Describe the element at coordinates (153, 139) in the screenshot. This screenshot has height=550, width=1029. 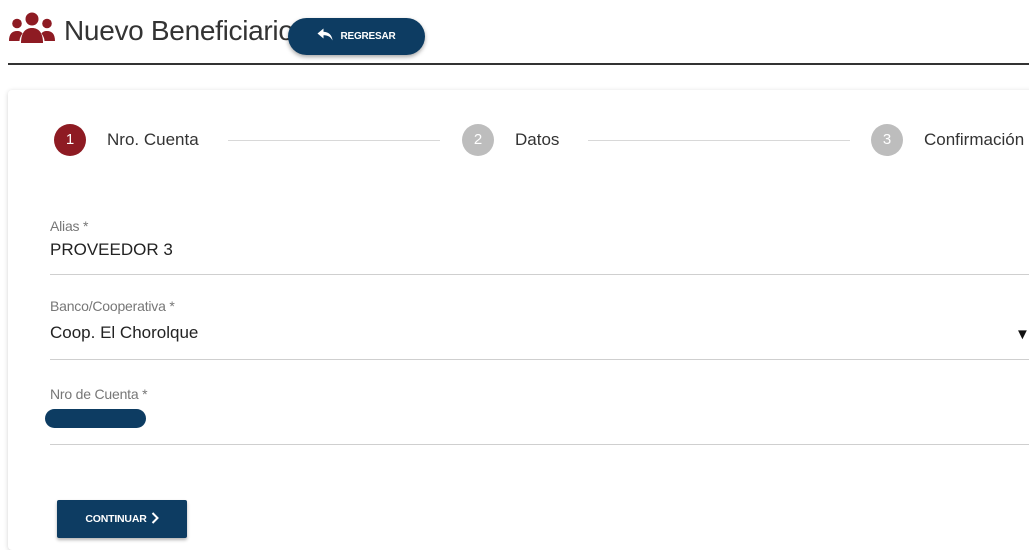
I see `step-1-label: Nro. Cuenta` at that location.